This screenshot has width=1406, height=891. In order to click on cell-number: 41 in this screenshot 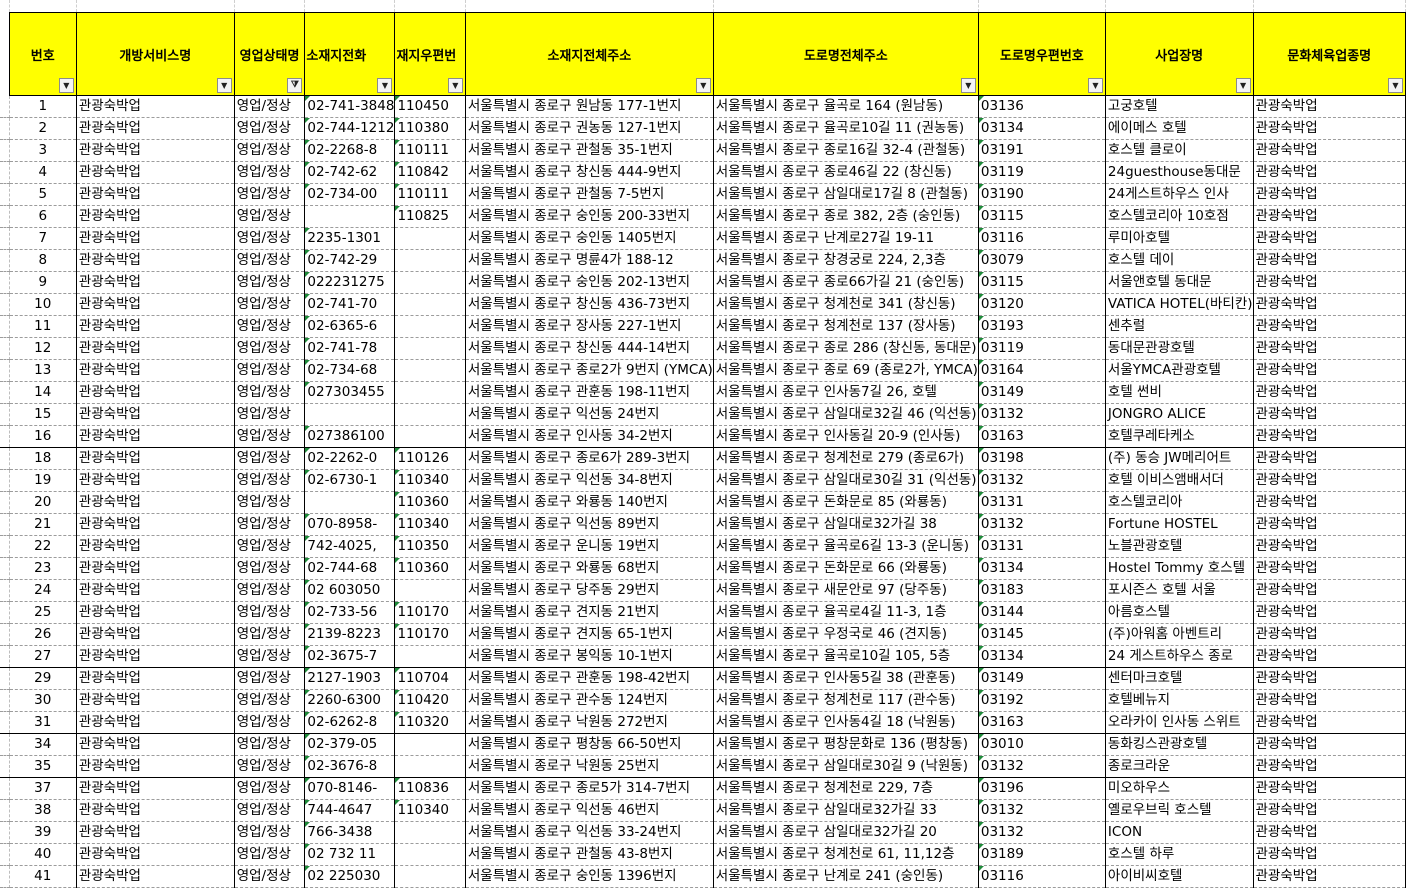, I will do `click(43, 876)`.